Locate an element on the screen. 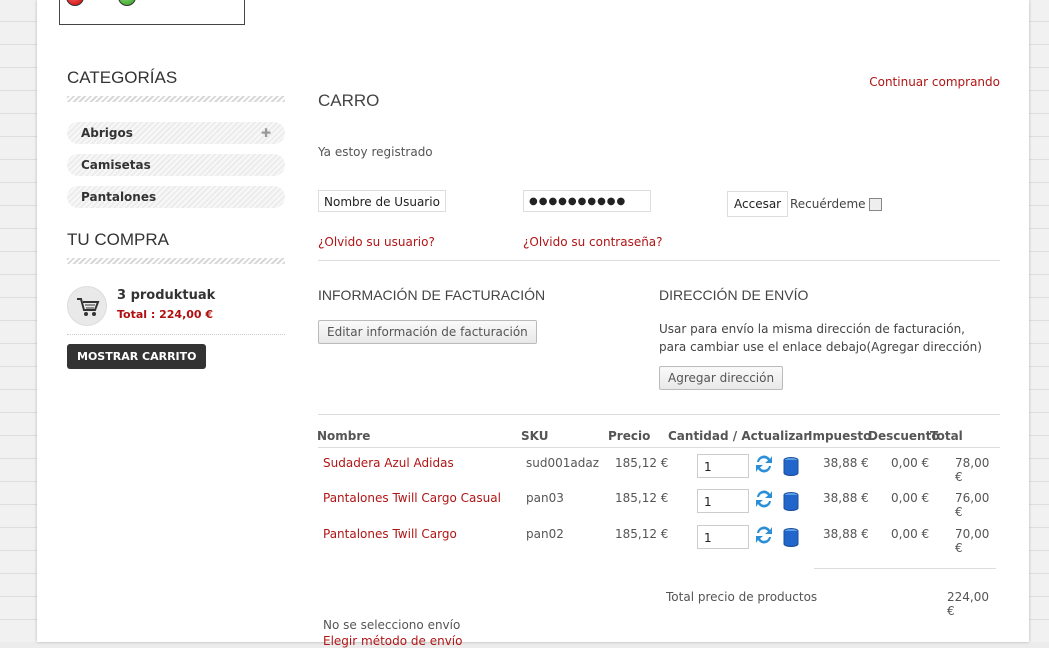 The width and height of the screenshot is (1049, 648). registered-label: Ya estoy registrado is located at coordinates (375, 152).